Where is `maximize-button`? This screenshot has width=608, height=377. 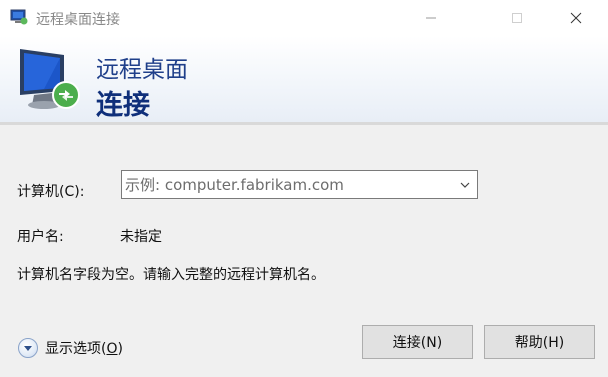
maximize-button is located at coordinates (517, 18).